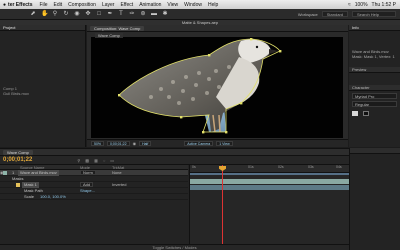 The image size is (400, 250). What do you see at coordinates (384, 5) in the screenshot?
I see `clock: Thu 1:52 P` at bounding box center [384, 5].